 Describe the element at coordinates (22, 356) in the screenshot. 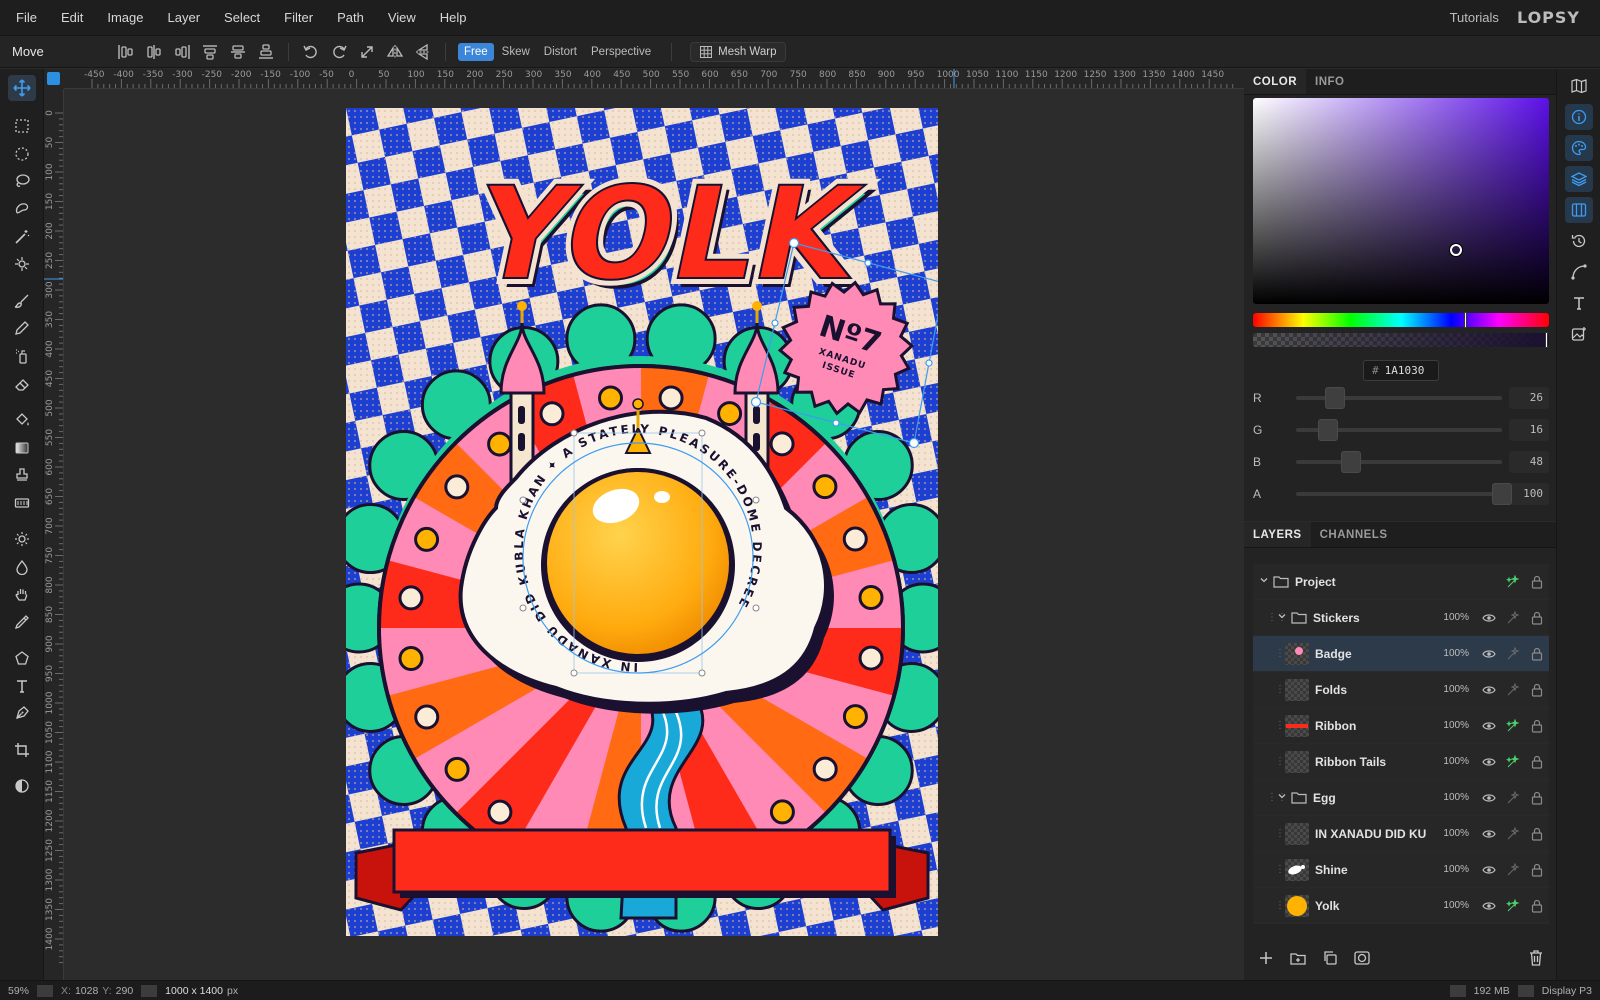

I see `spray-tool-icon` at that location.